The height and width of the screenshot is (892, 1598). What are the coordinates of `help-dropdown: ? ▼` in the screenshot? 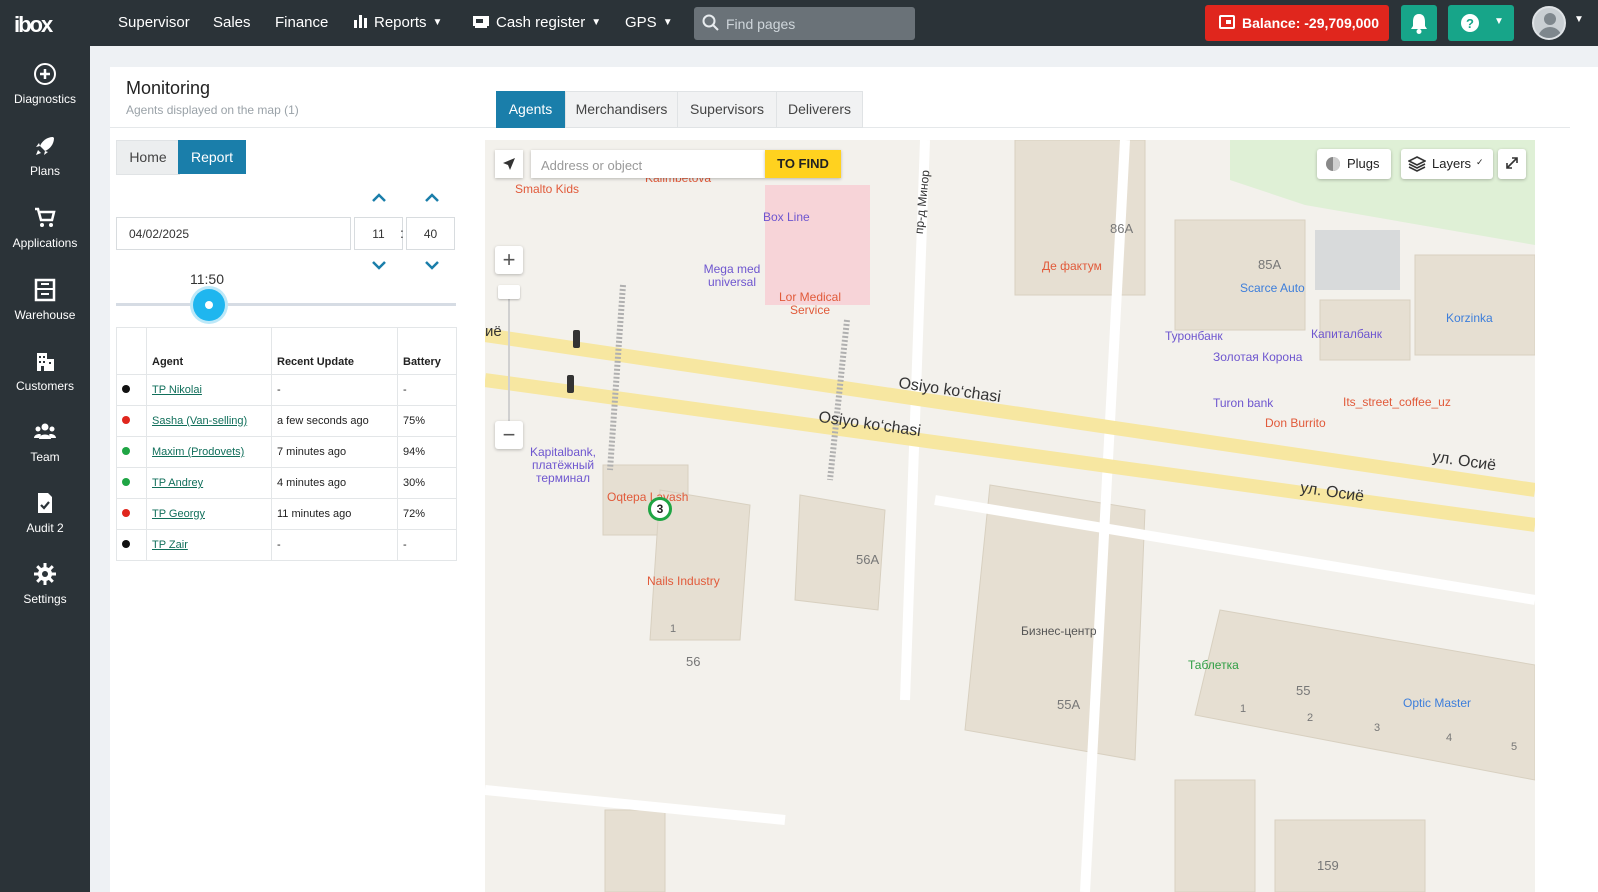 It's located at (1481, 23).